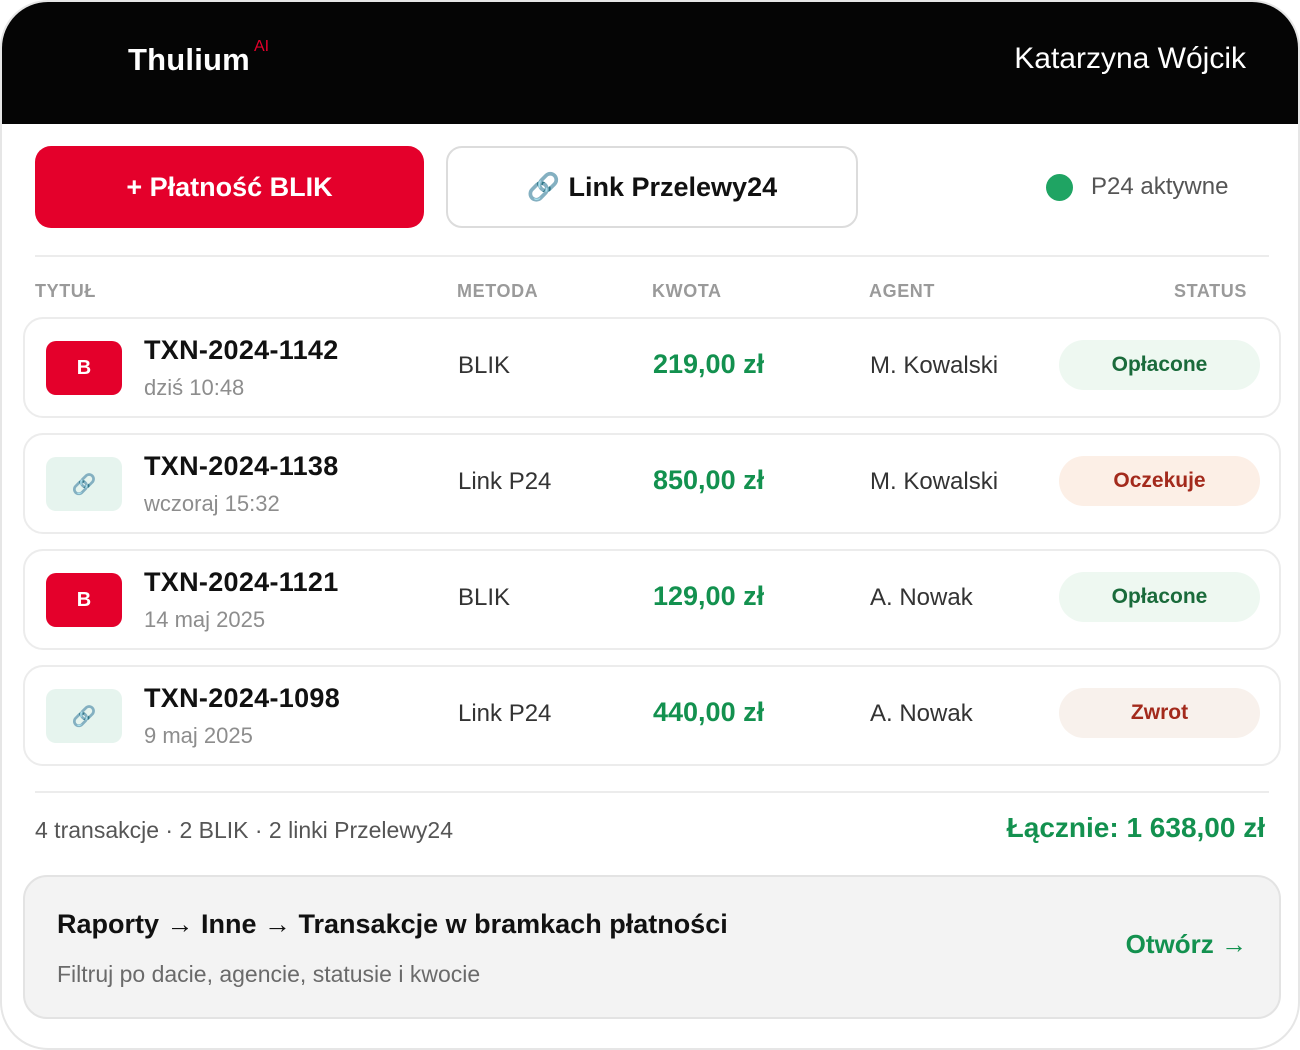 The width and height of the screenshot is (1300, 1050). What do you see at coordinates (1130, 59) in the screenshot?
I see `user-name: Katarzyna Wójcik` at bounding box center [1130, 59].